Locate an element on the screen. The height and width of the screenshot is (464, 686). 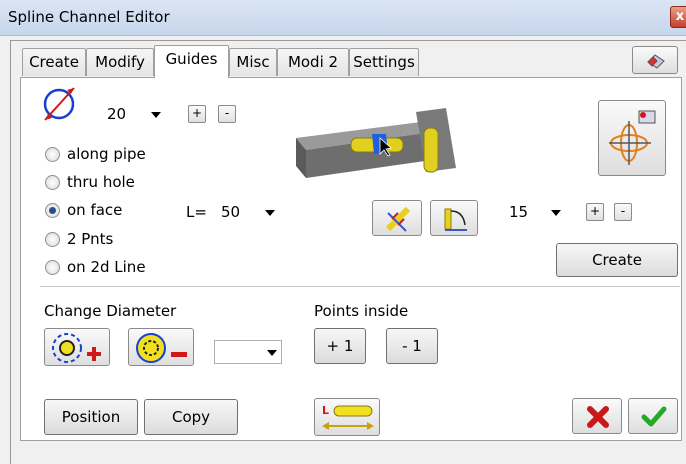
points-minus-one-button: - 1 is located at coordinates (412, 346).